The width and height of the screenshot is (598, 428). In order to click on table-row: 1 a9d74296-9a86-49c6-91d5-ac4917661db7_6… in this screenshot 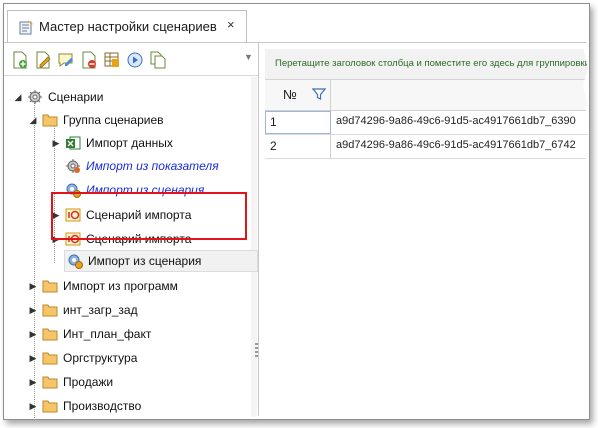, I will do `click(427, 123)`.